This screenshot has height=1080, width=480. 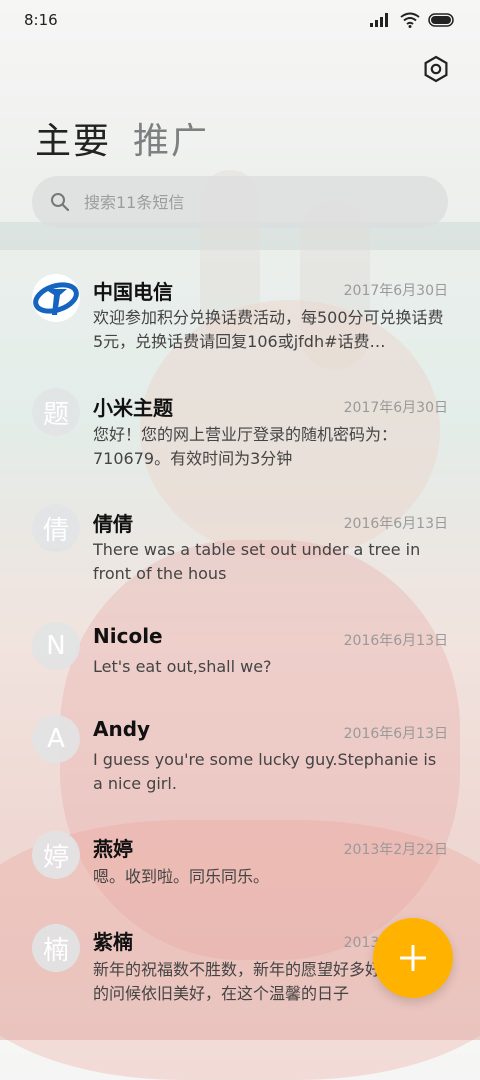 I want to click on search-bar, so click(x=240, y=202).